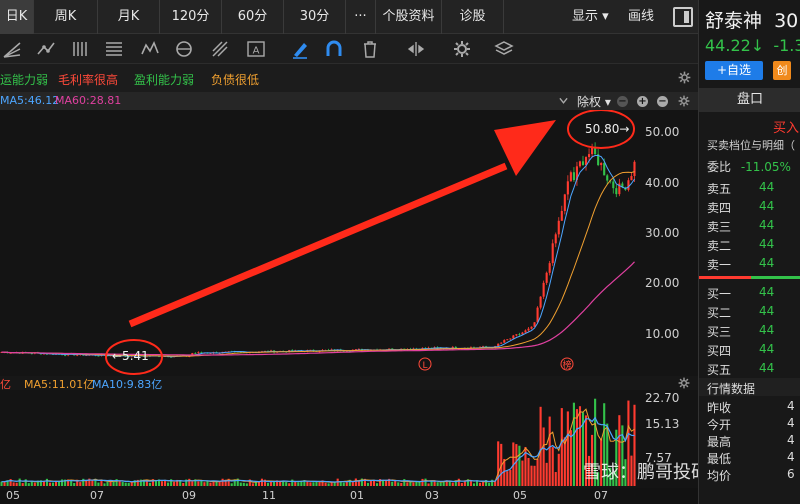  What do you see at coordinates (256, 49) in the screenshot?
I see `text-tool-icon: A` at bounding box center [256, 49].